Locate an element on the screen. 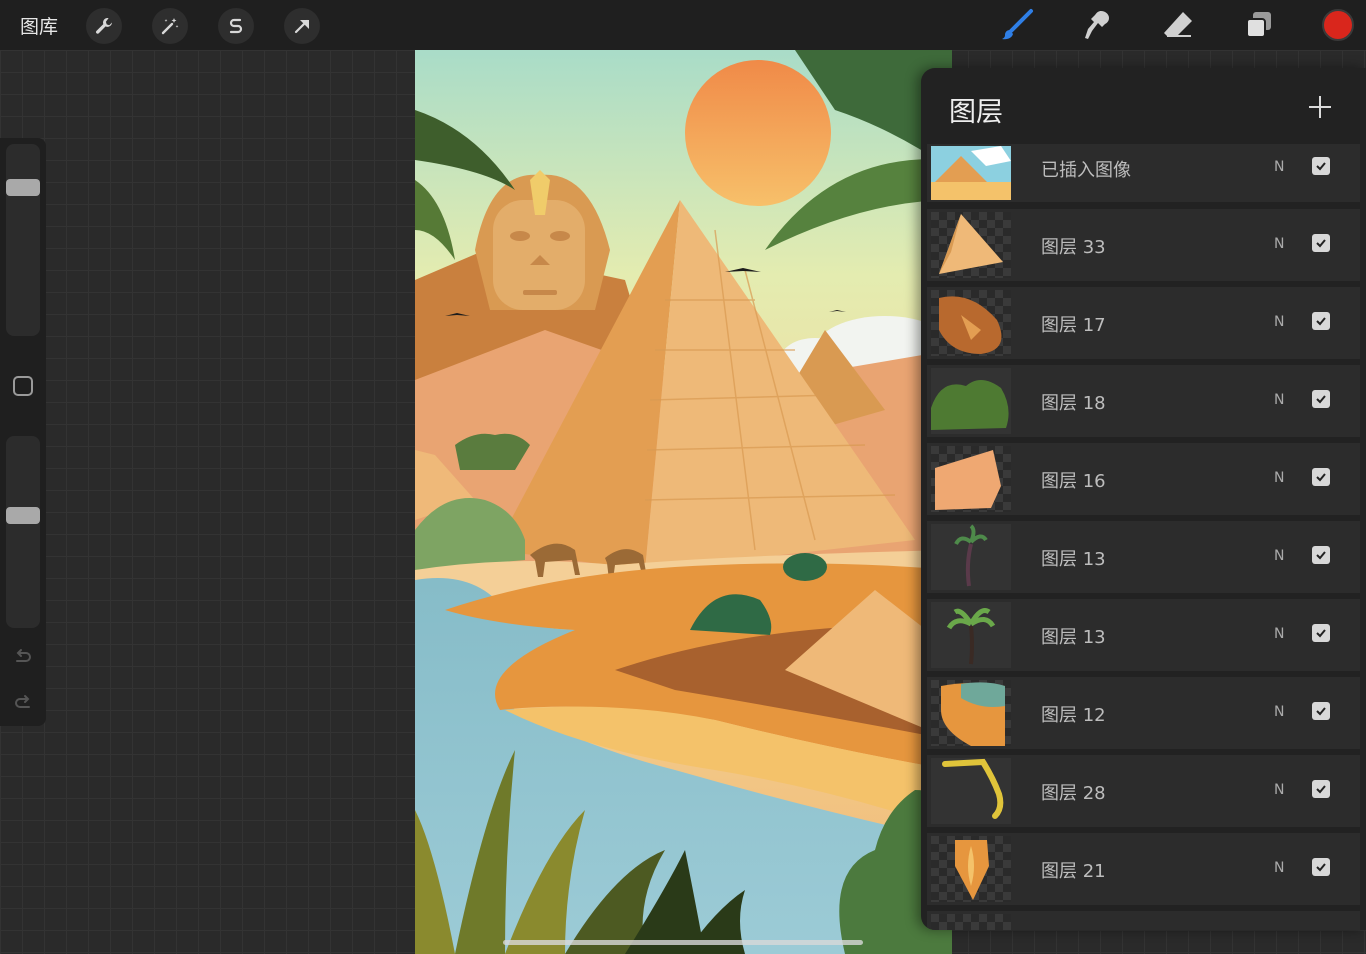 The width and height of the screenshot is (1366, 954). eraser-icon is located at coordinates (1178, 24).